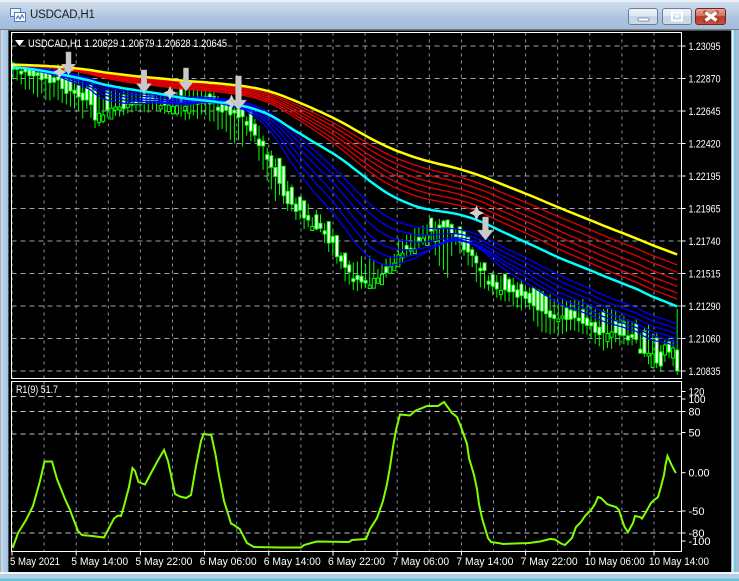  I want to click on svg-text: 7 May 22:00, so click(549, 562).